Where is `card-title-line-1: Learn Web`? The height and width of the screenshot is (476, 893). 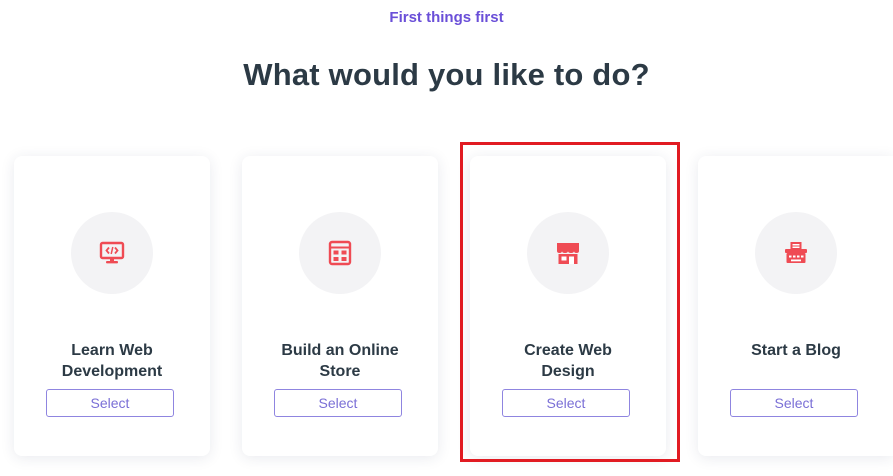
card-title-line-1: Learn Web is located at coordinates (112, 350).